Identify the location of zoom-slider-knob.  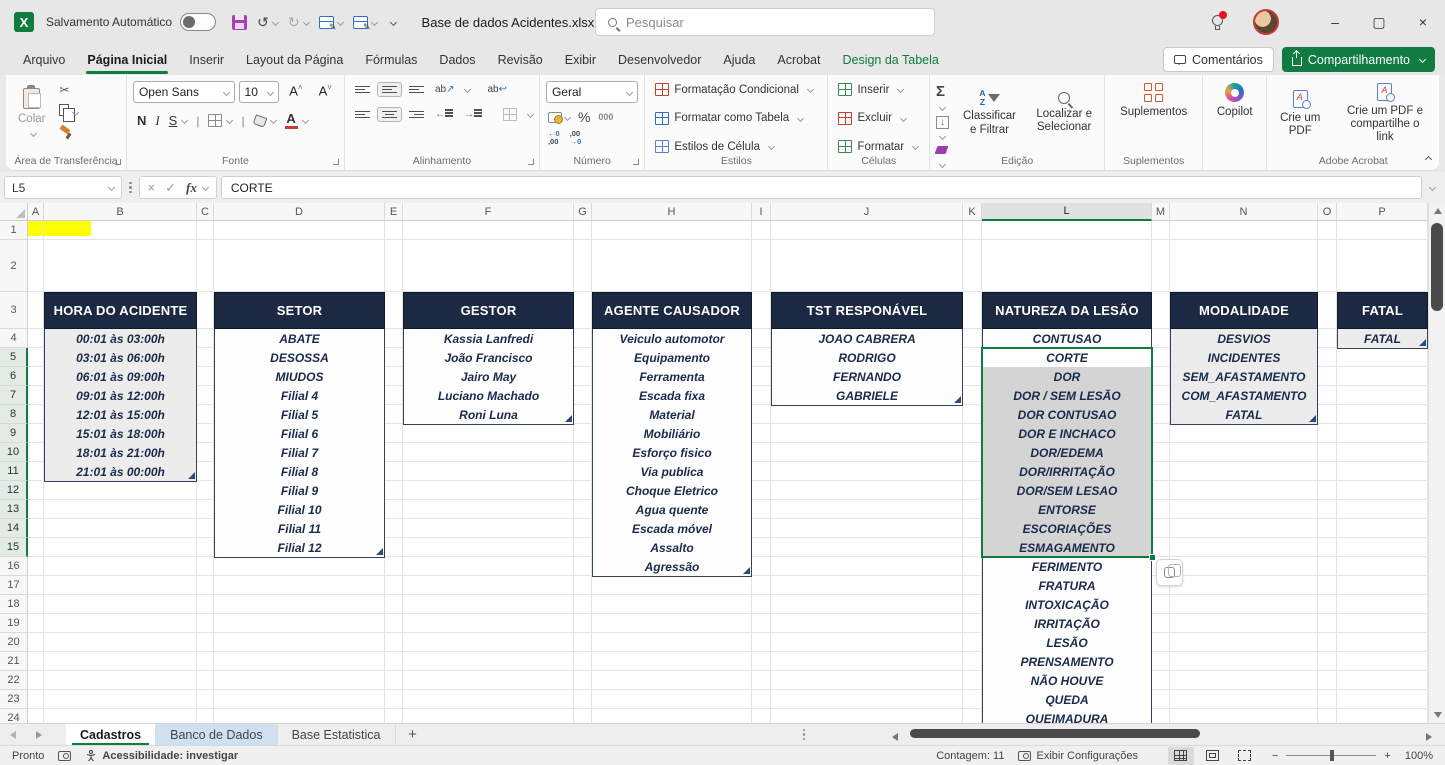
(1332, 755).